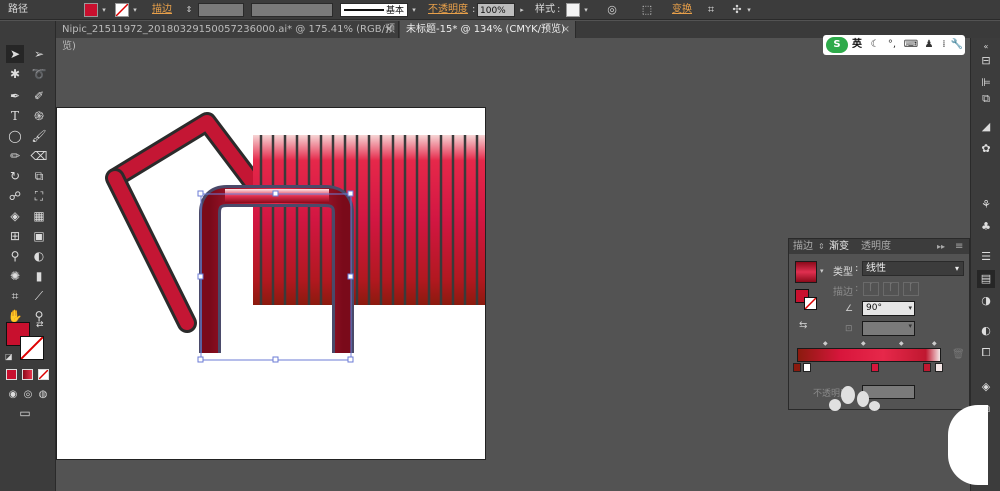 This screenshot has width=1000, height=491. Describe the element at coordinates (15, 176) in the screenshot. I see `rotate-icon: ↻` at that location.